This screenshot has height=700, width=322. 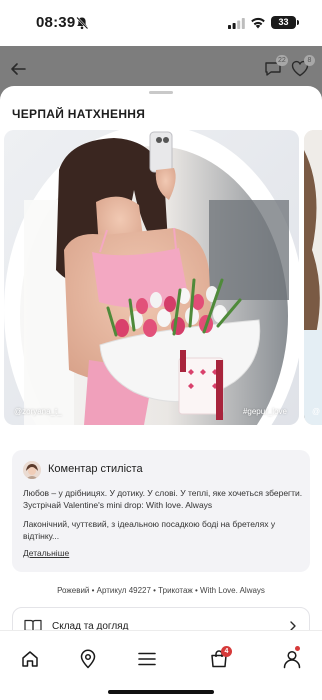 What do you see at coordinates (161, 92) in the screenshot?
I see `sheet-grabber` at bounding box center [161, 92].